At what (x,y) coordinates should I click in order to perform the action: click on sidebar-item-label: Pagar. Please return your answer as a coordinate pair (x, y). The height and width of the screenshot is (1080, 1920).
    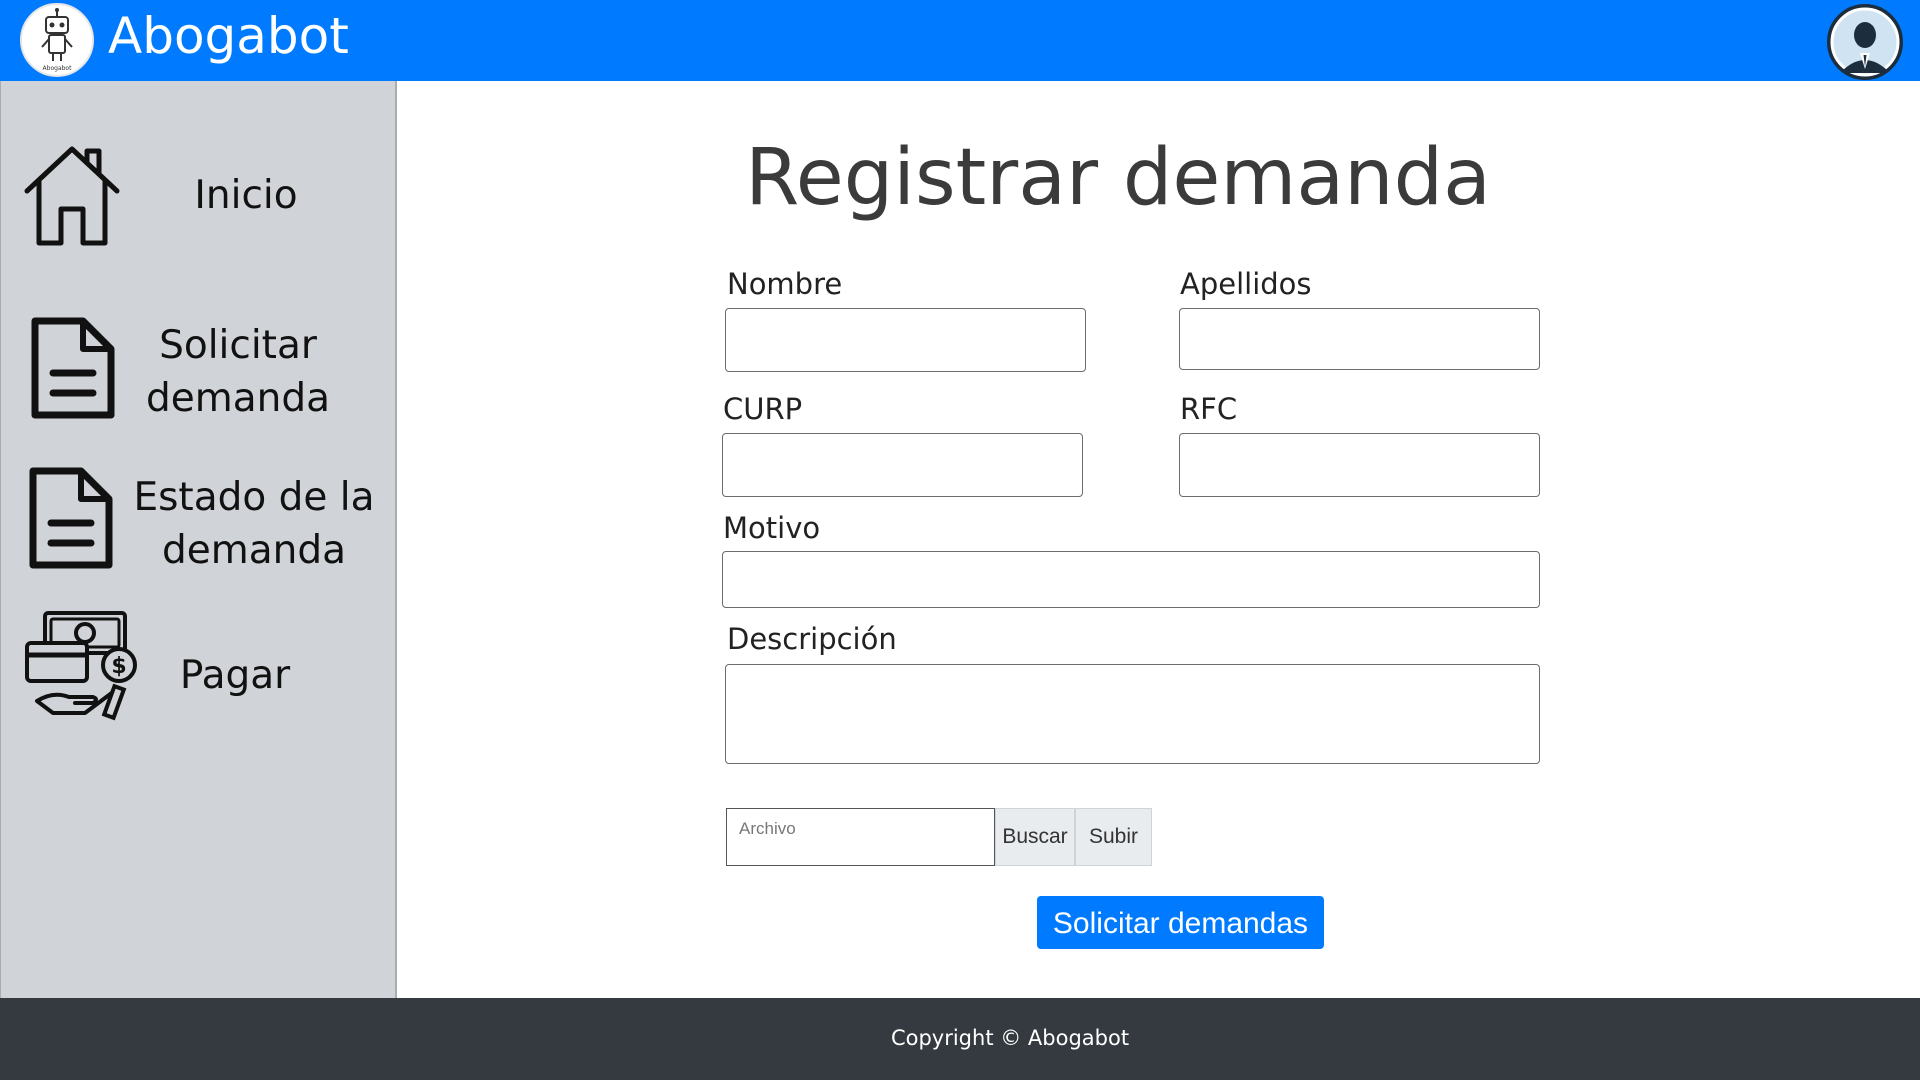
    Looking at the image, I should click on (235, 675).